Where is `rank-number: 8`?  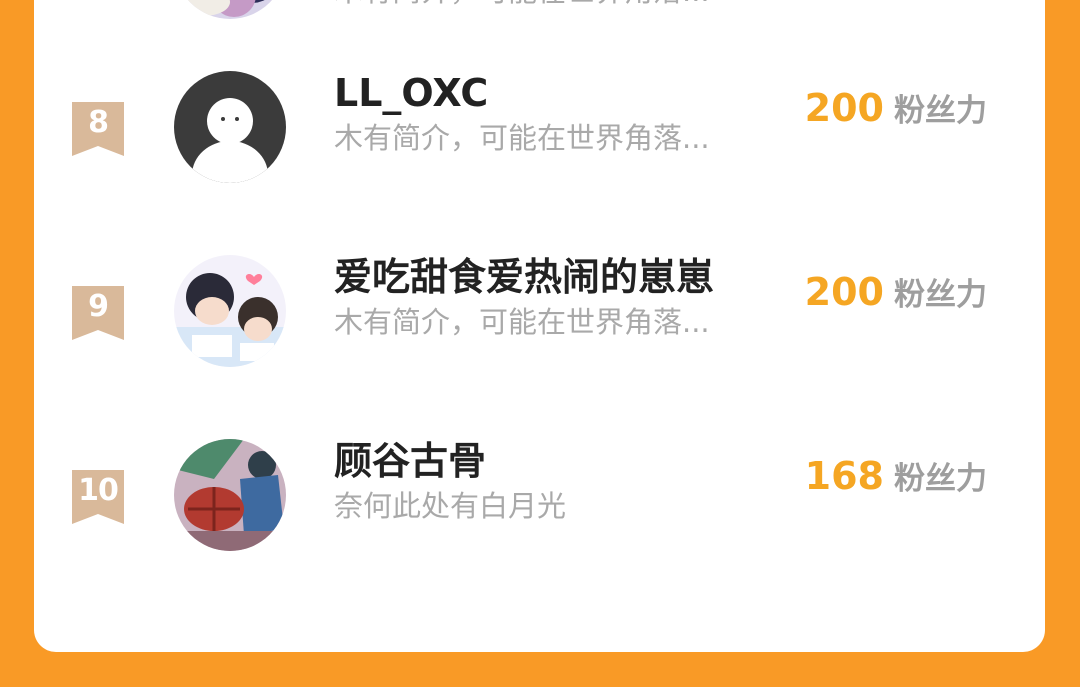 rank-number: 8 is located at coordinates (98, 122).